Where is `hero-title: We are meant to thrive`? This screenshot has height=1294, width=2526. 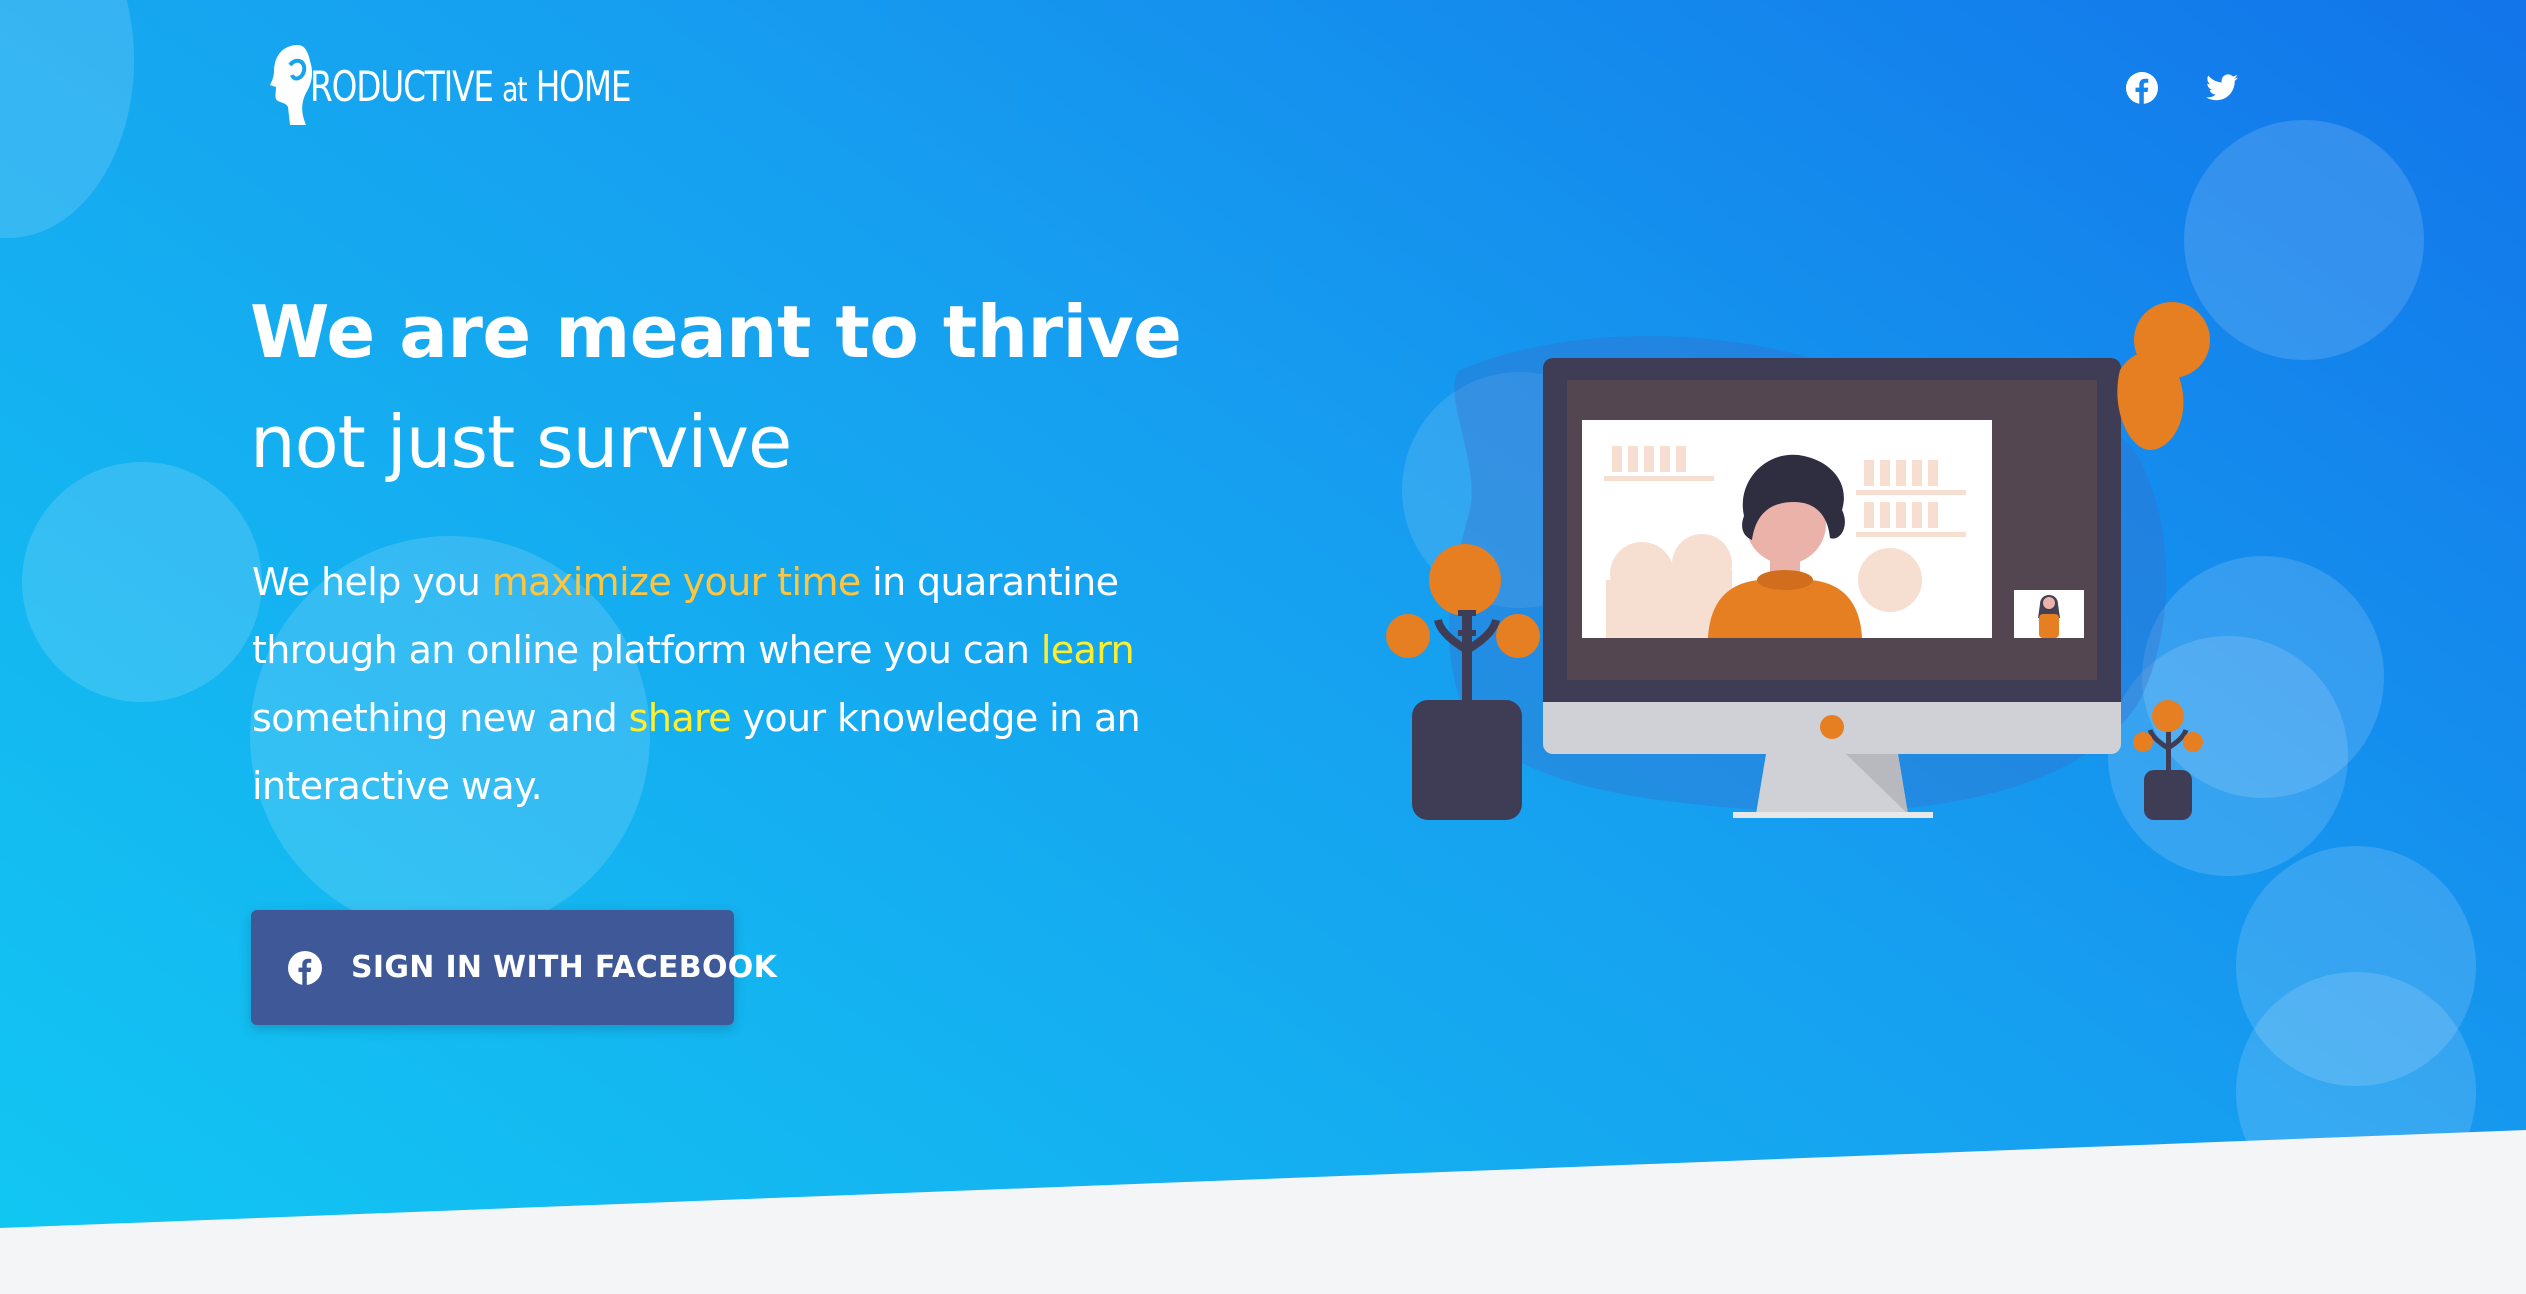 hero-title: We are meant to thrive is located at coordinates (716, 332).